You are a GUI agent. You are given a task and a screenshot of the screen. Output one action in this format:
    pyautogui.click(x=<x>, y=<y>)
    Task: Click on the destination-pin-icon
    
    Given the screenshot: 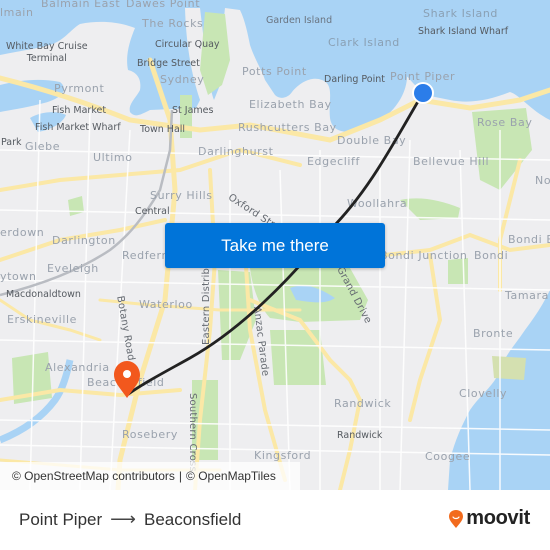 What is the action you would take?
    pyautogui.click(x=127, y=379)
    